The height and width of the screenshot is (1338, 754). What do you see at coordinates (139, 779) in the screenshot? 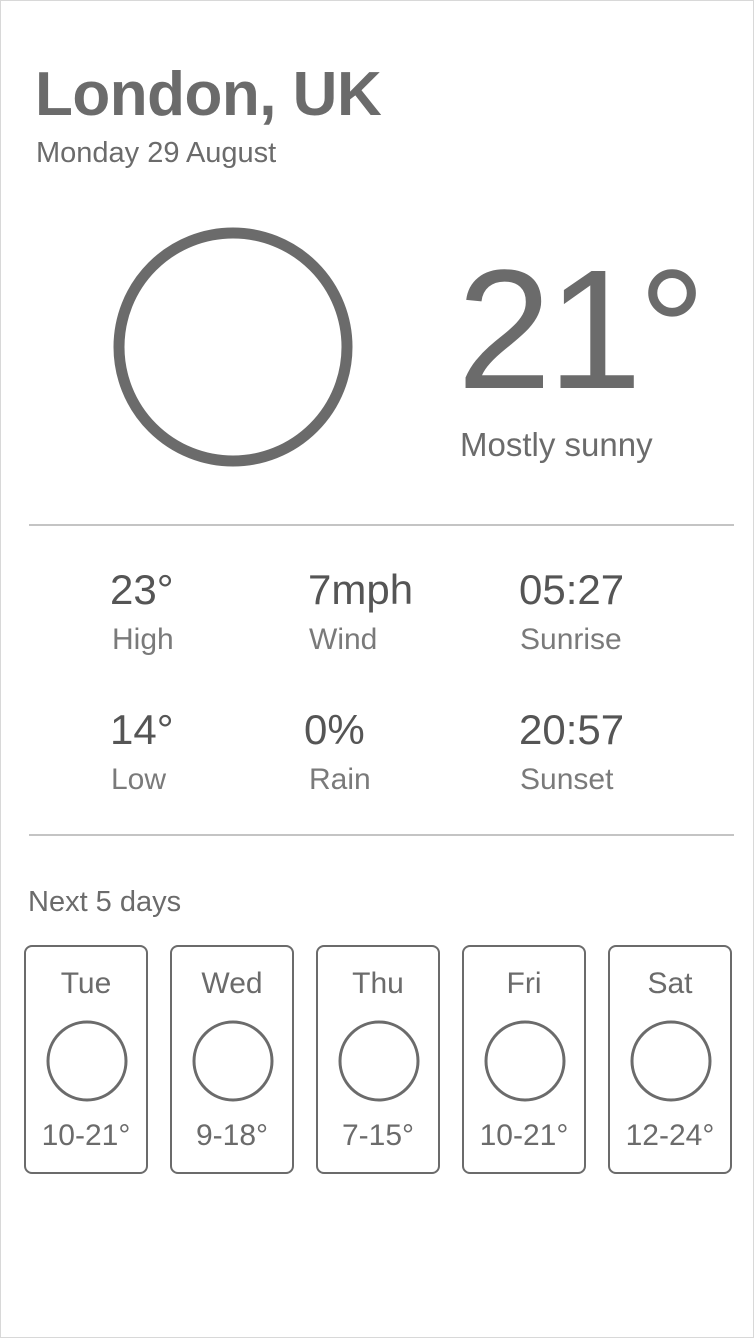
I see `stat-low-label: Low` at bounding box center [139, 779].